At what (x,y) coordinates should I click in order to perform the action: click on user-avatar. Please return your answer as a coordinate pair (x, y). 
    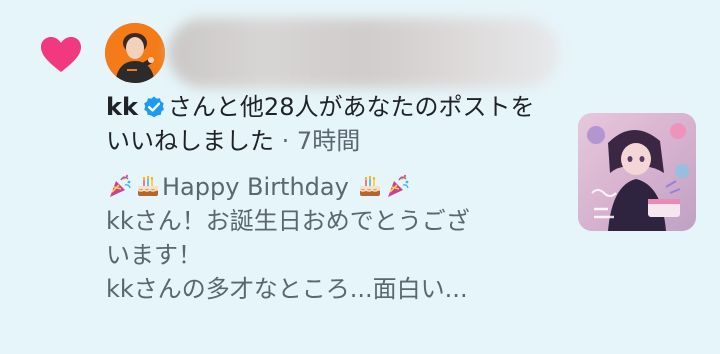
    Looking at the image, I should click on (135, 53).